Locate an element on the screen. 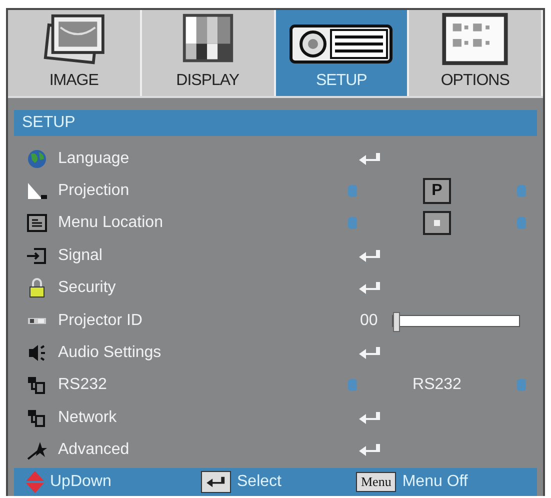  projector-icon is located at coordinates (341, 44).